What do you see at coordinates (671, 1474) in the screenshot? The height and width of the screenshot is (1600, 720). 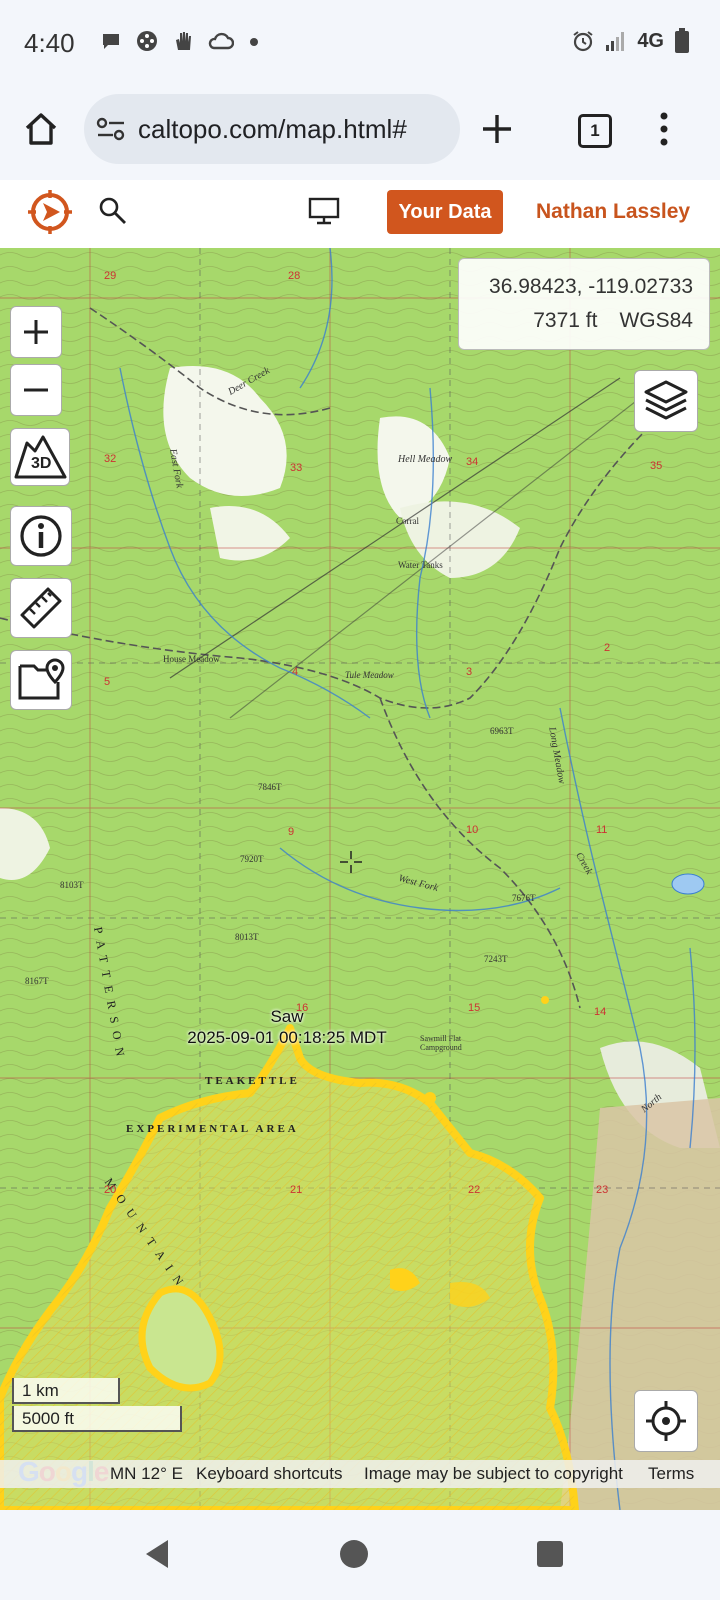 I see `terms-link: Terms` at bounding box center [671, 1474].